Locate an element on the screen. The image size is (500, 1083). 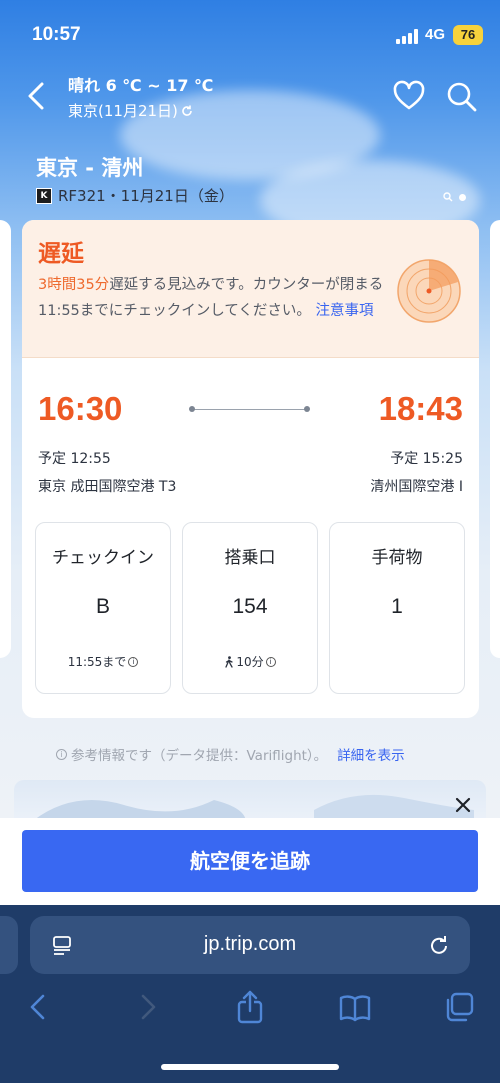
arrival-airport: 清州国際空港 I is located at coordinates (416, 487).